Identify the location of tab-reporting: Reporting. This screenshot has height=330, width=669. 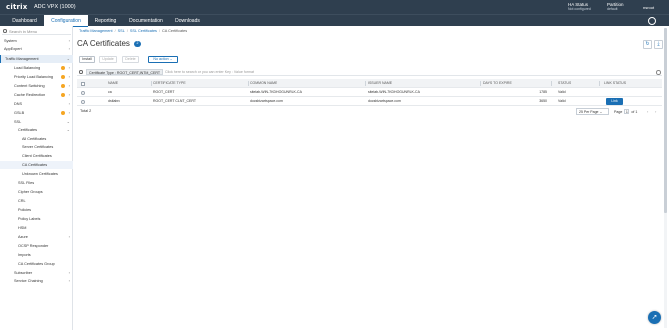
(105, 21).